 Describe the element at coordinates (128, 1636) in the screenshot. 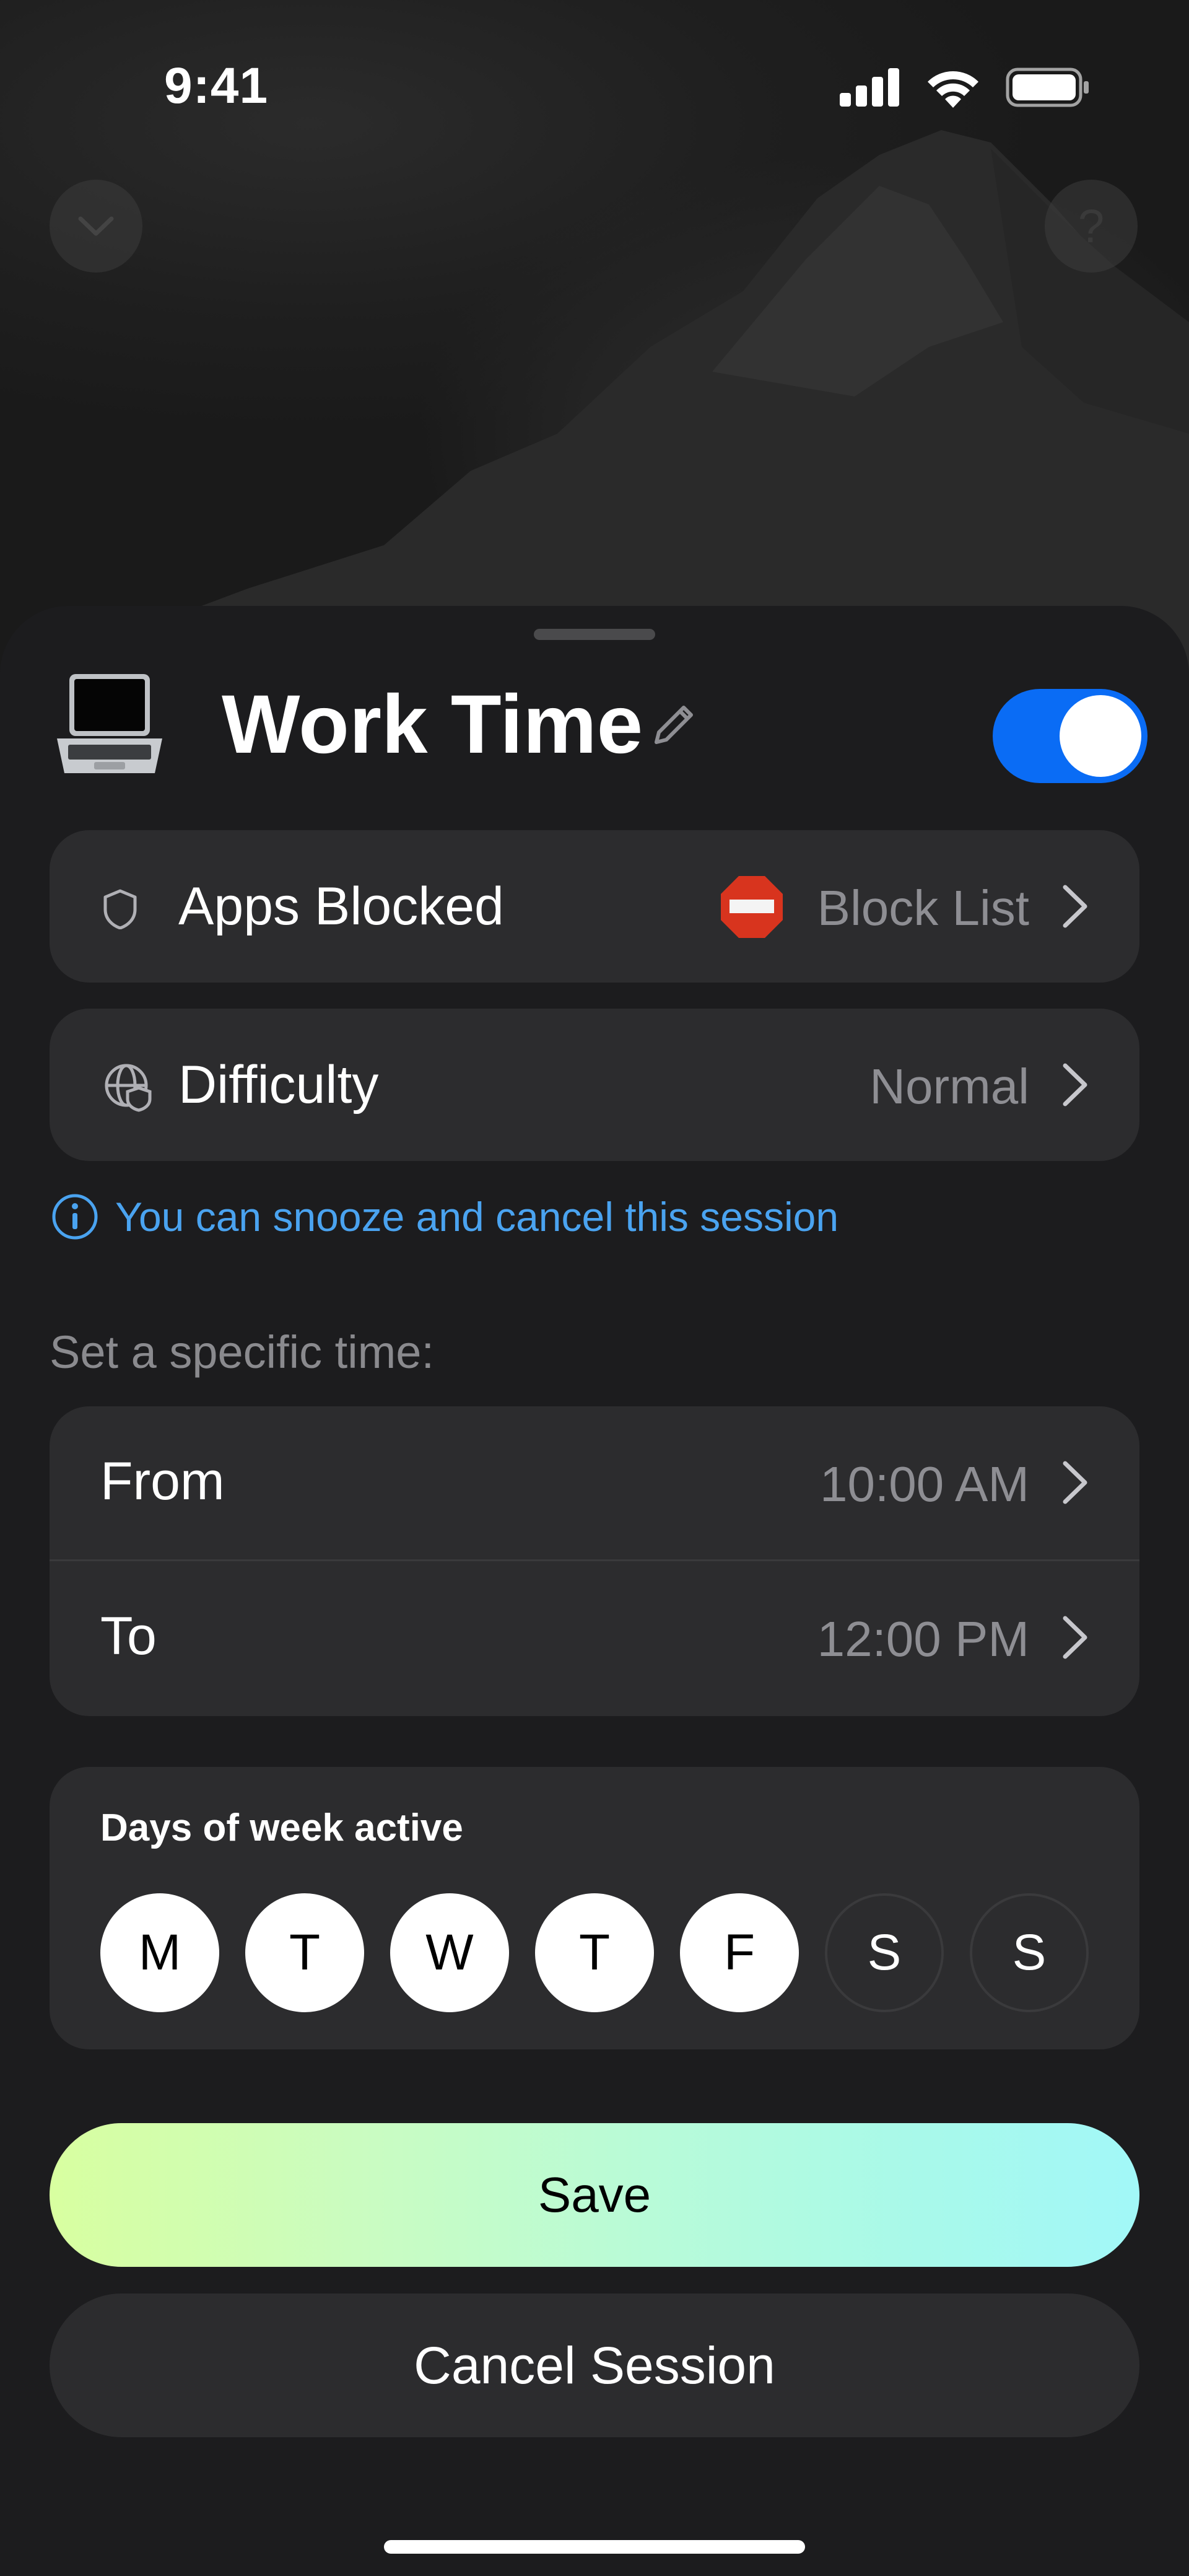

I see `to-label: To` at that location.